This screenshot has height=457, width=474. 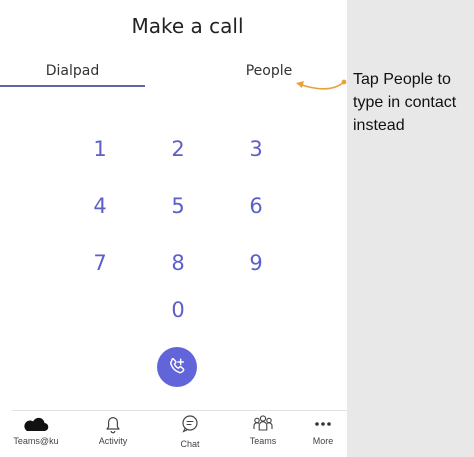 I want to click on callout-arrow-icon, so click(x=321, y=84).